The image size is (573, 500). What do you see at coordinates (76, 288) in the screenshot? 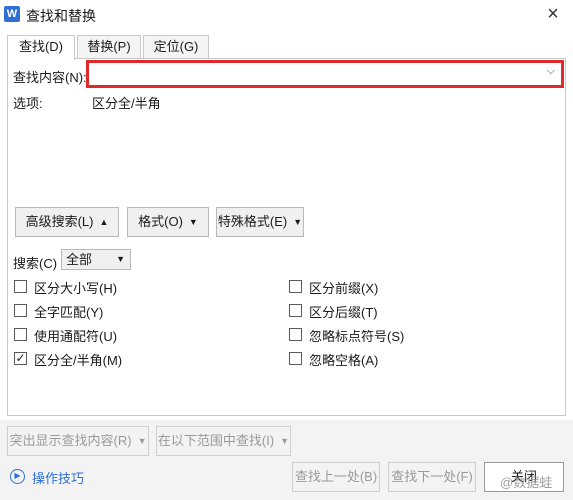
I see `match-case-label: 区分大小写(H)` at bounding box center [76, 288].